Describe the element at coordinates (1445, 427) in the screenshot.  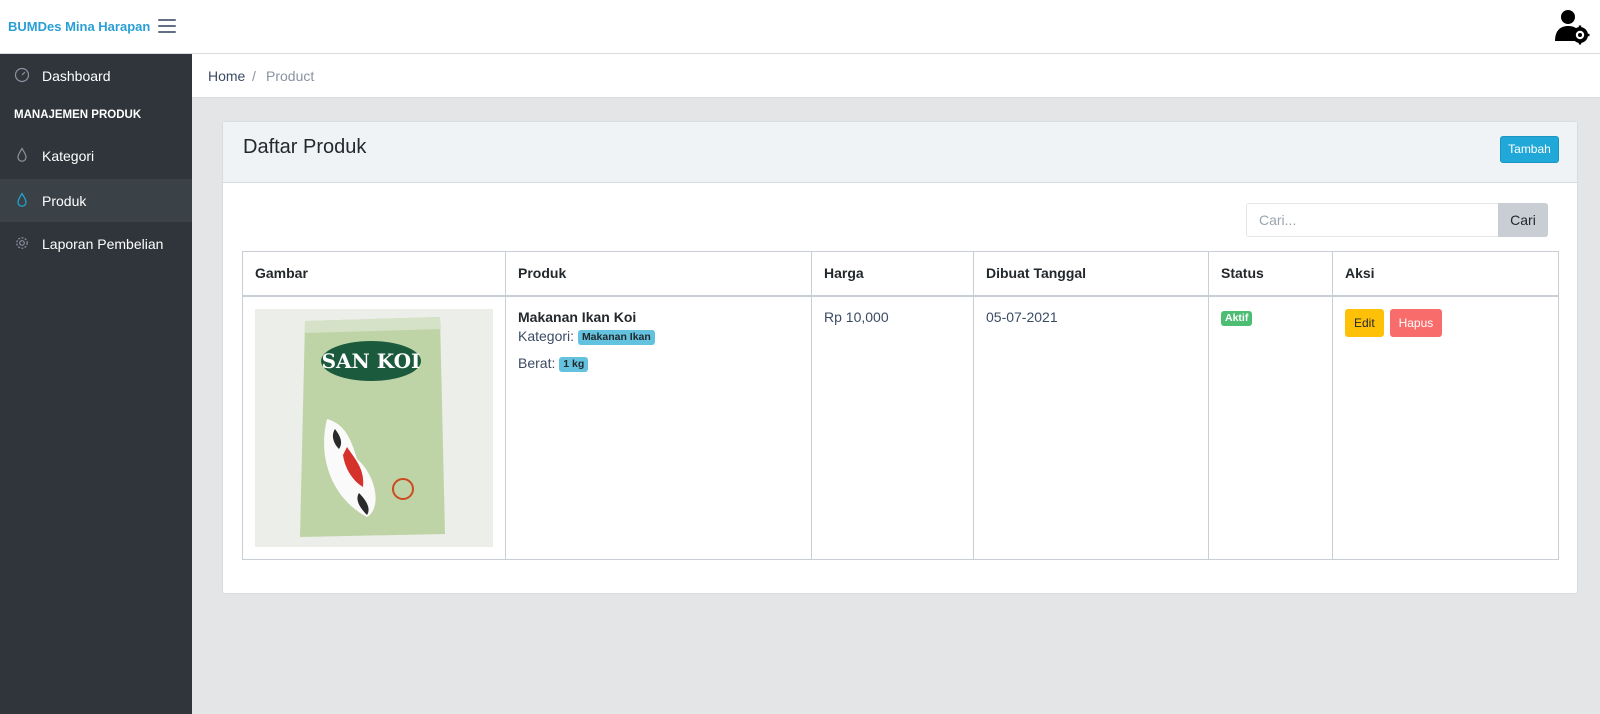
I see `cell-actions: Edit Hapus` at that location.